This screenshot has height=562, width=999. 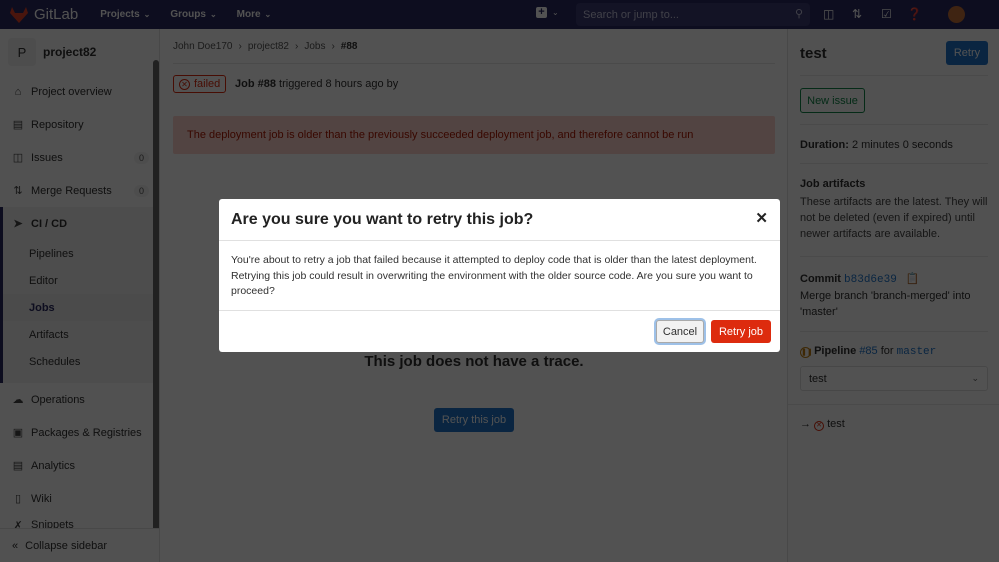 What do you see at coordinates (741, 331) in the screenshot?
I see `retry-job-button: Retry job` at bounding box center [741, 331].